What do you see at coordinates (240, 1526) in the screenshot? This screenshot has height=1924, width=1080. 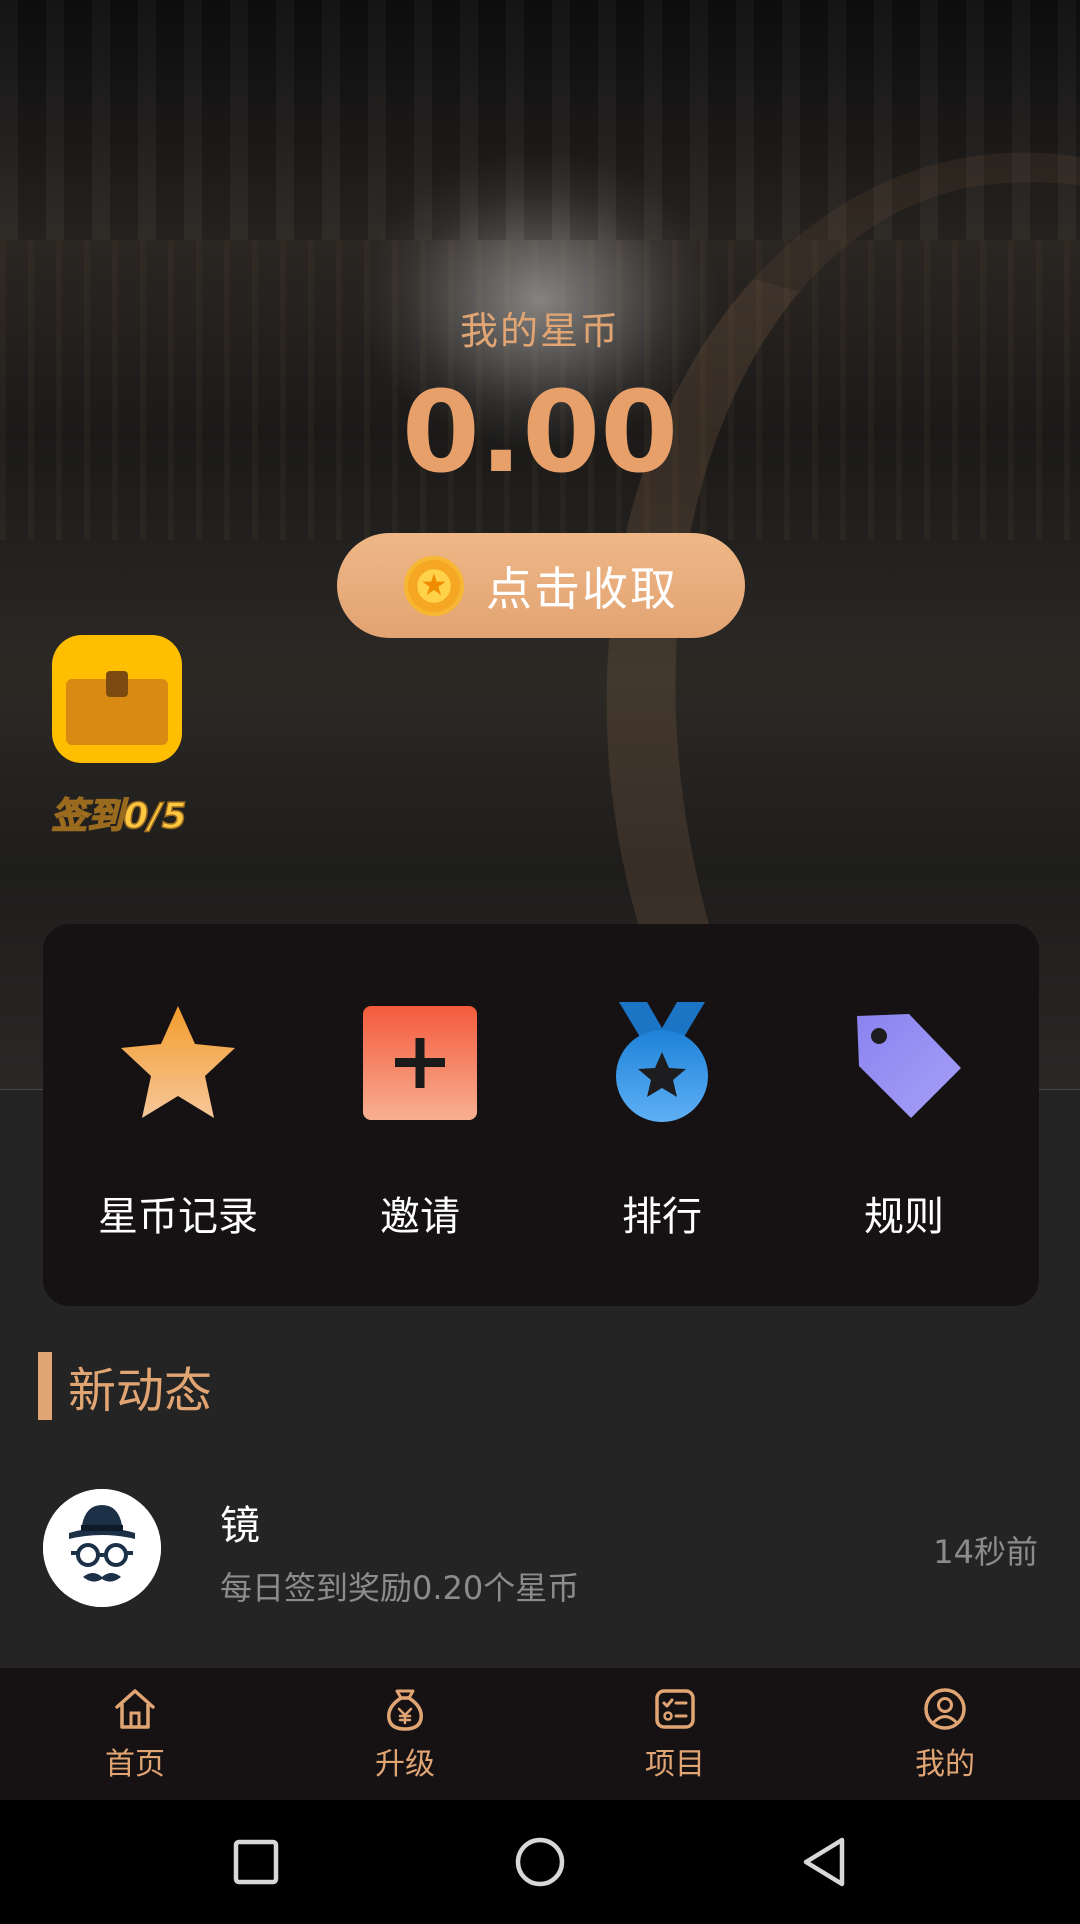 I see `feed-item-name: 镜` at bounding box center [240, 1526].